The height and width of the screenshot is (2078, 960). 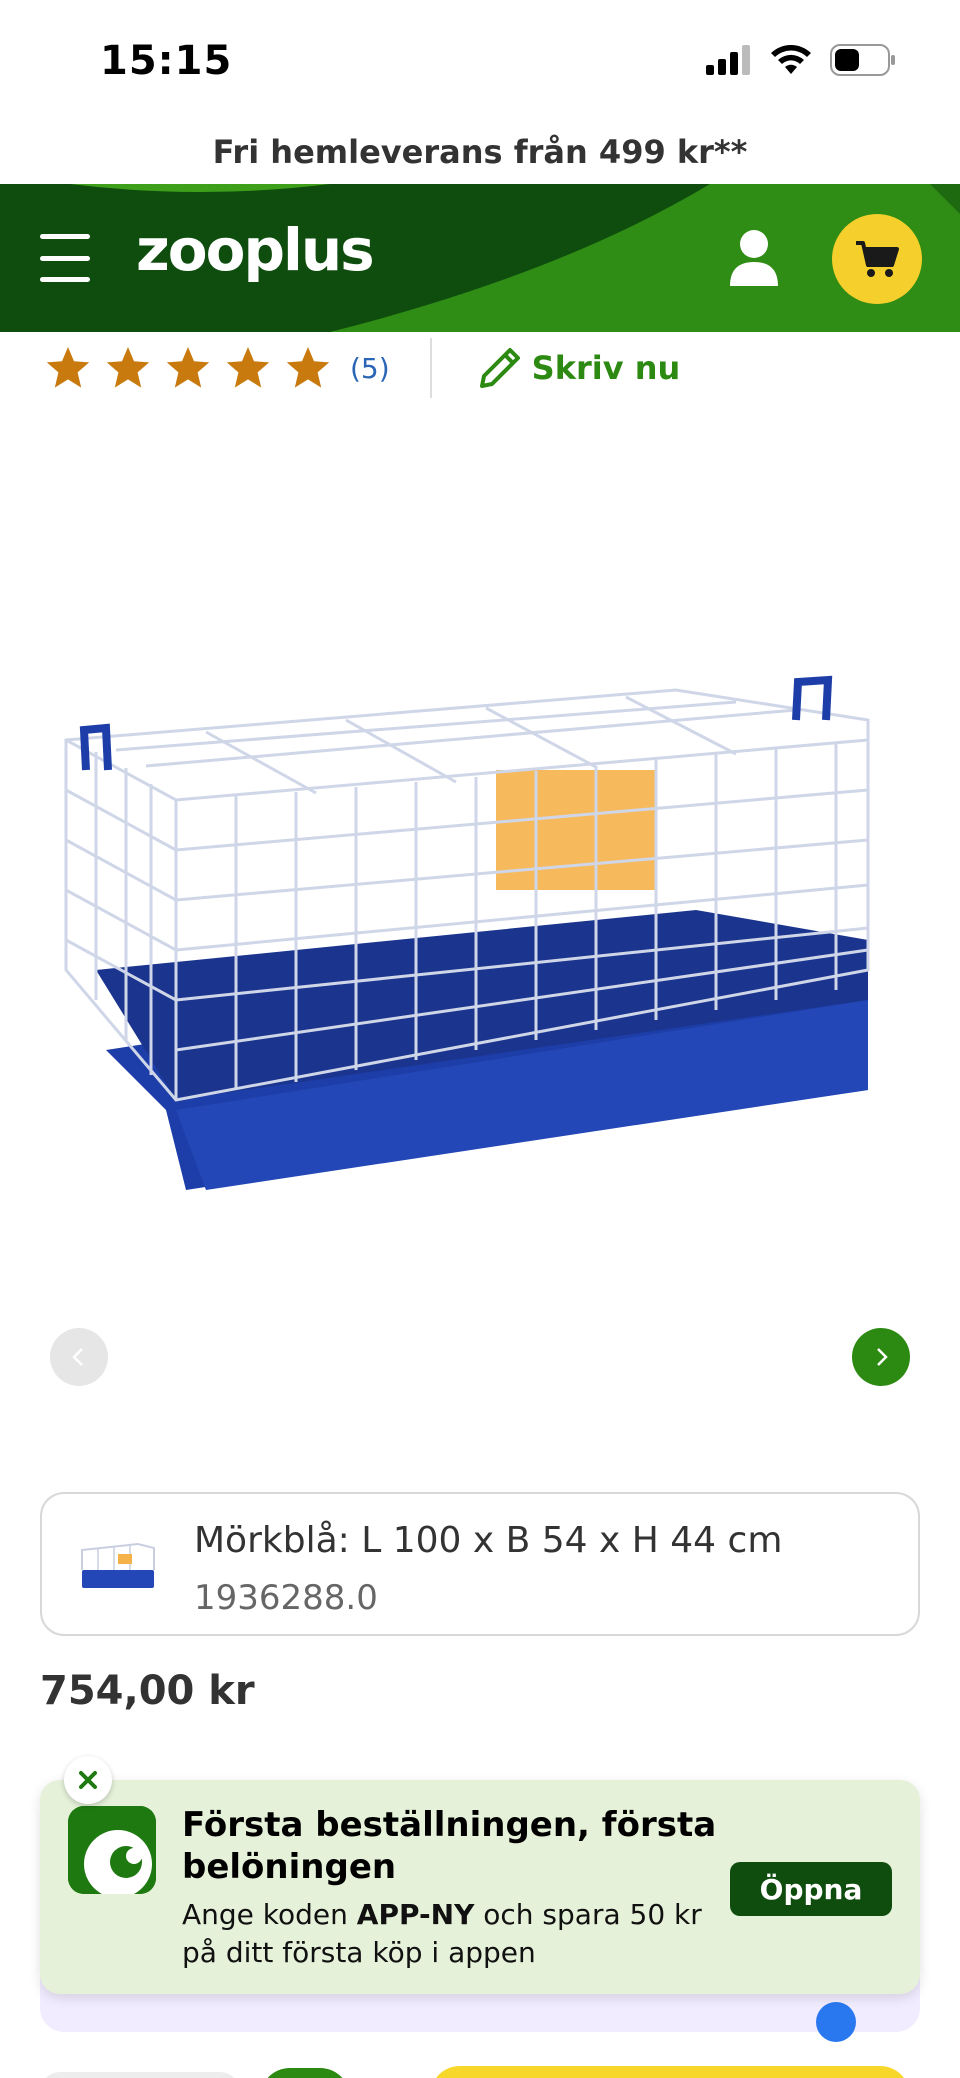 What do you see at coordinates (670, 2072) in the screenshot?
I see `peek-add-to-cart-button` at bounding box center [670, 2072].